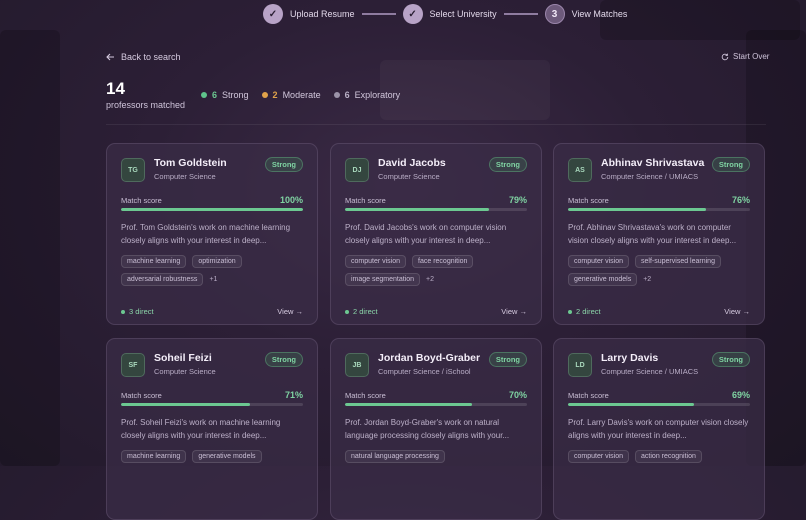  Describe the element at coordinates (554, 14) in the screenshot. I see `step-number: 3` at that location.